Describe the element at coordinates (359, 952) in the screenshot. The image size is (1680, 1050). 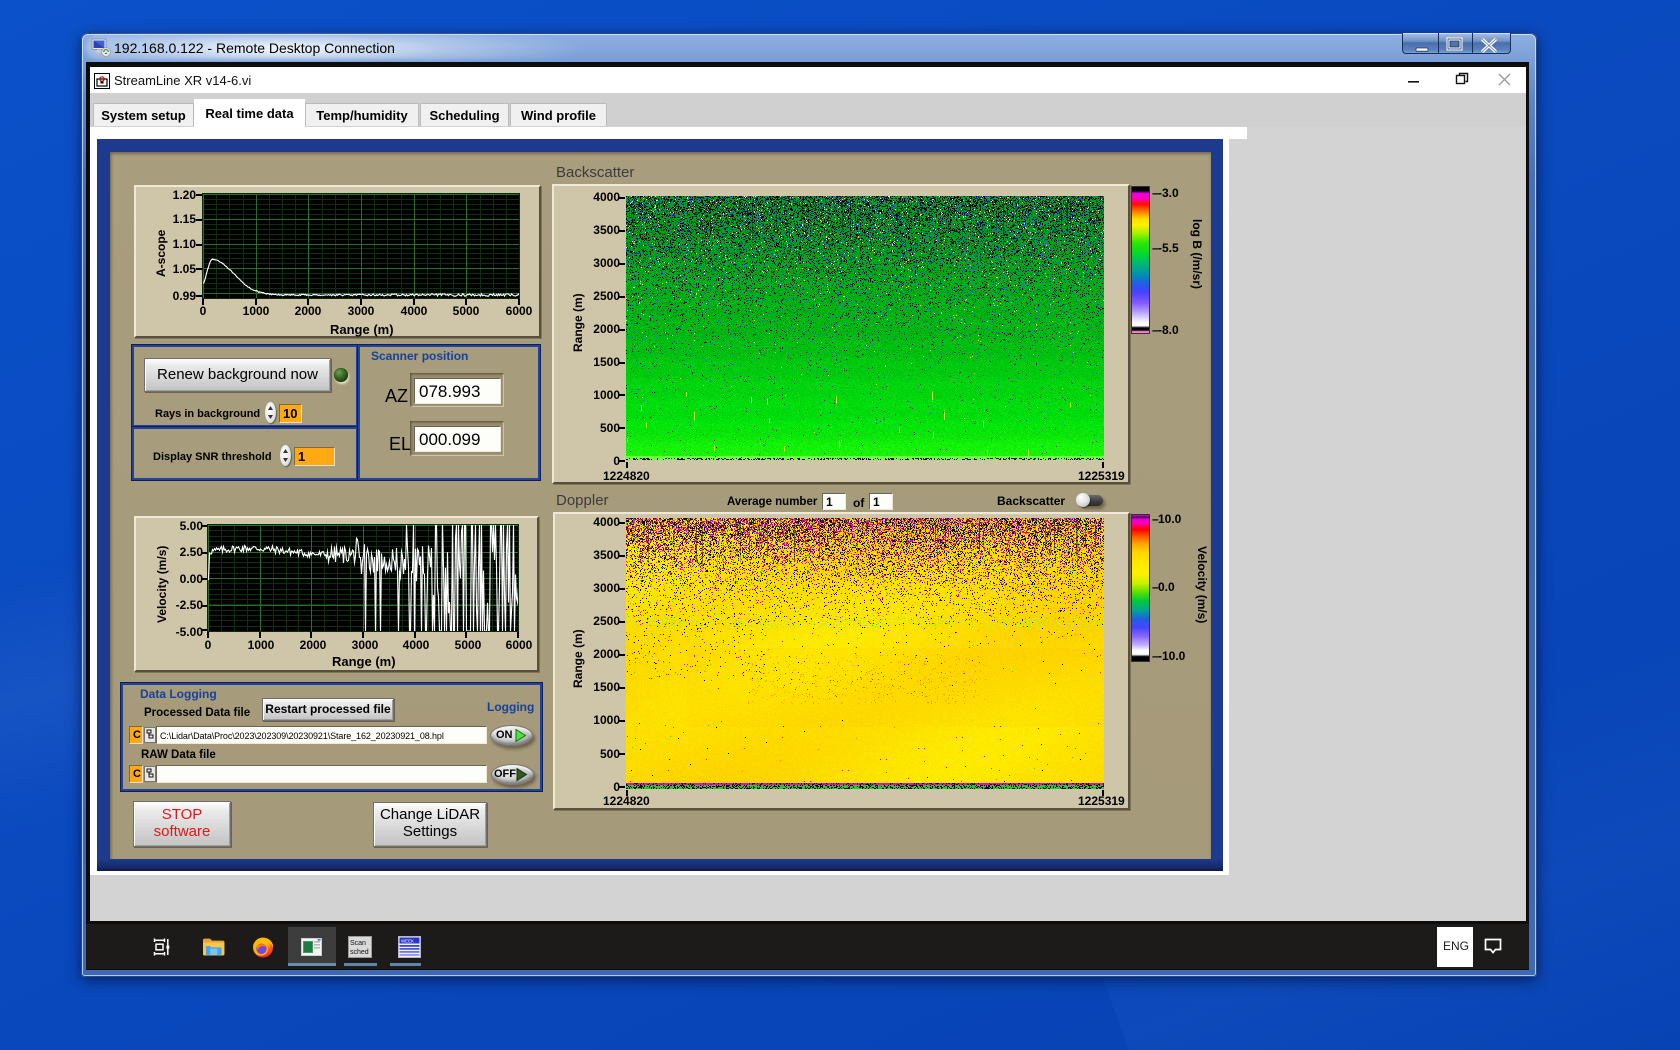
I see `svg-text: sched` at that location.